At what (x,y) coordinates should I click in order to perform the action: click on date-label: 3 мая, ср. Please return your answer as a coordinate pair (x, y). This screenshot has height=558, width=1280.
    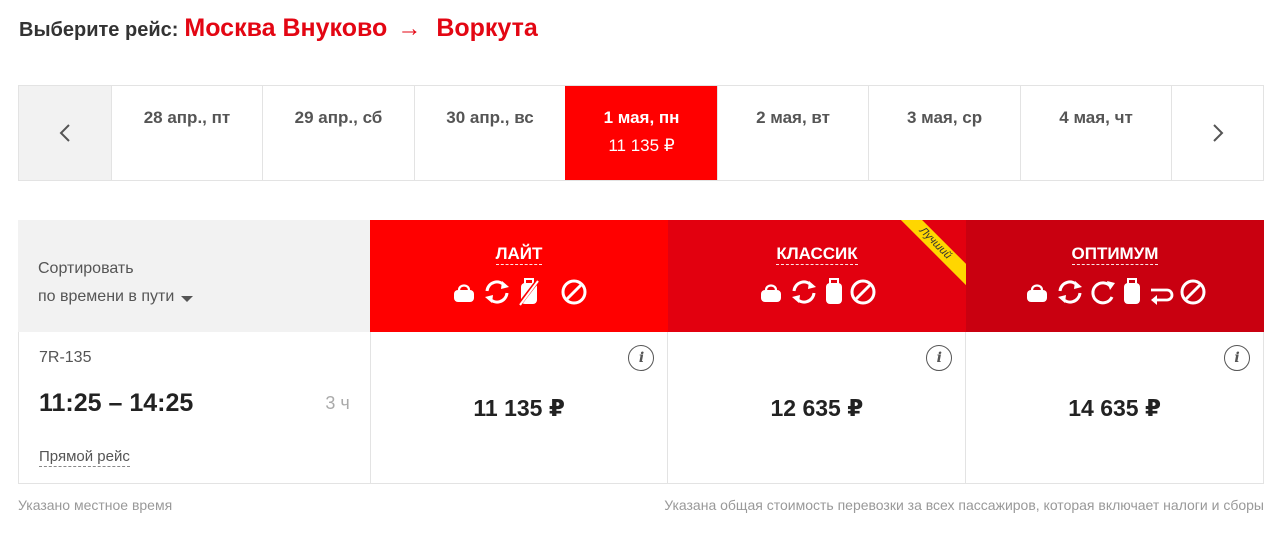
    Looking at the image, I should click on (944, 117).